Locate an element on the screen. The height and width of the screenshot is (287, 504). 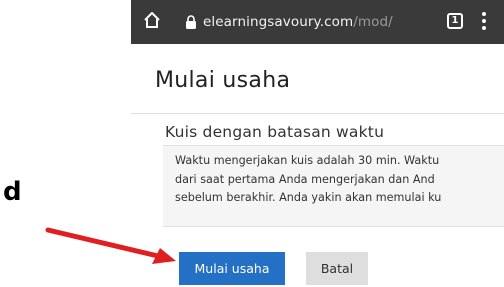
tabs-icon: 1 is located at coordinates (455, 21).